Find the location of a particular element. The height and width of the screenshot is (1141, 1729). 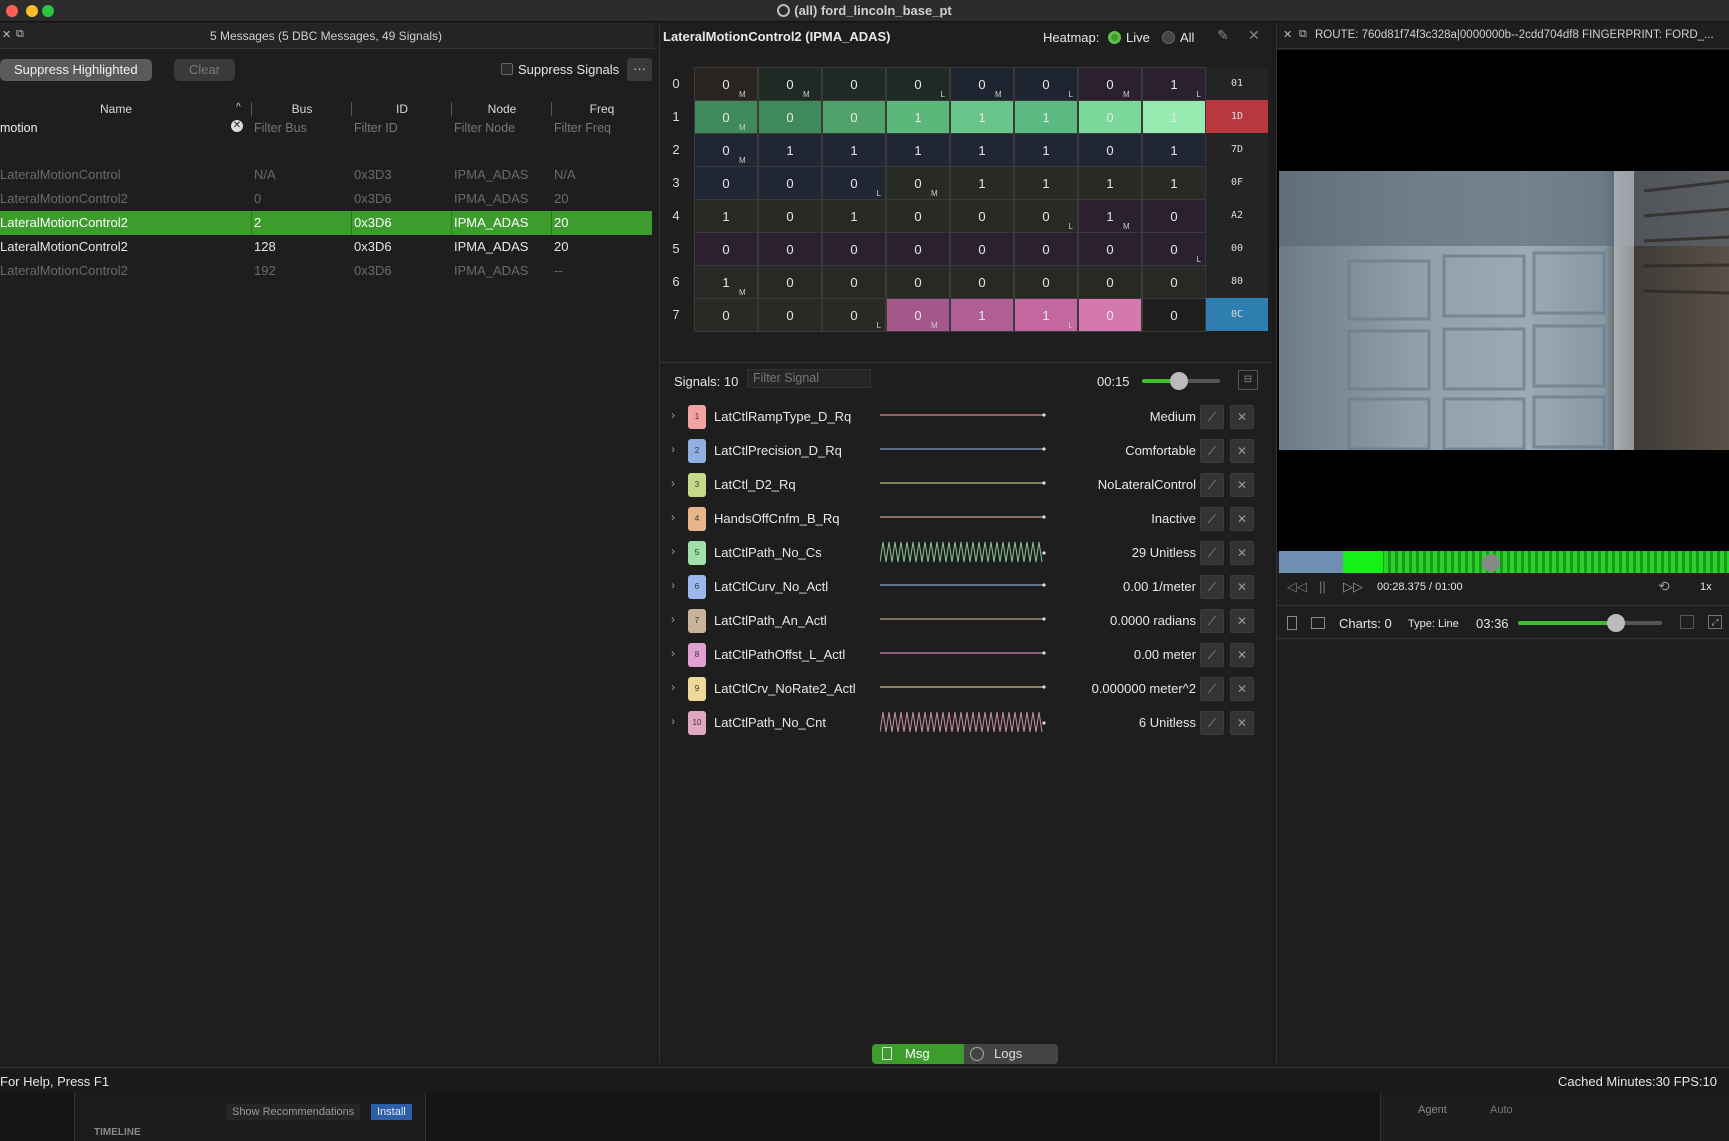

signal-row: › 10 LatCtlPath_No_Cnt 6 Unitless ⟋ ✕ is located at coordinates (966, 723).